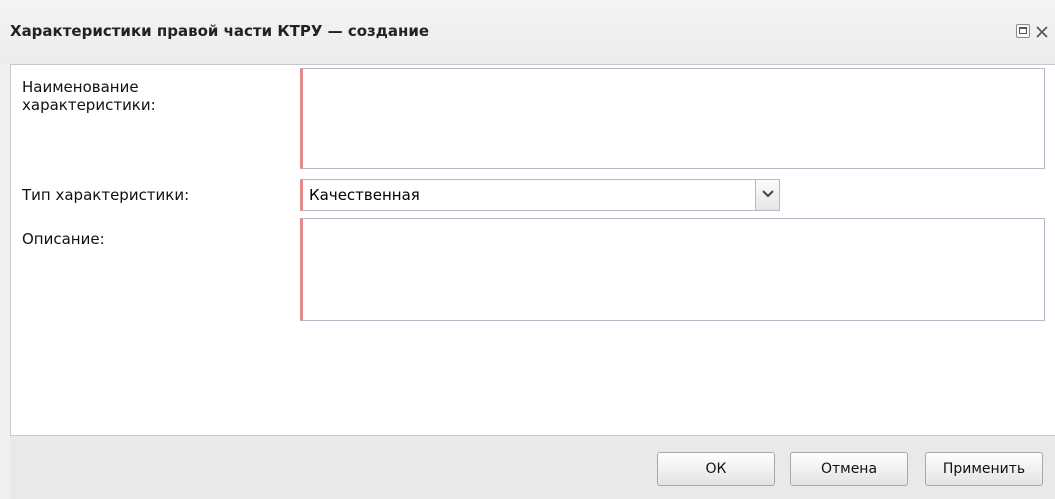  I want to click on cancel-button: Отмена, so click(849, 469).